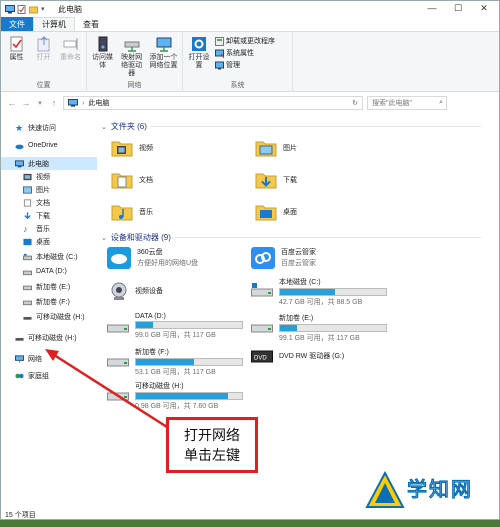 Image resolution: width=500 pixels, height=527 pixels. Describe the element at coordinates (119, 258) in the screenshot. I see `cloud-drive-icon` at that location.